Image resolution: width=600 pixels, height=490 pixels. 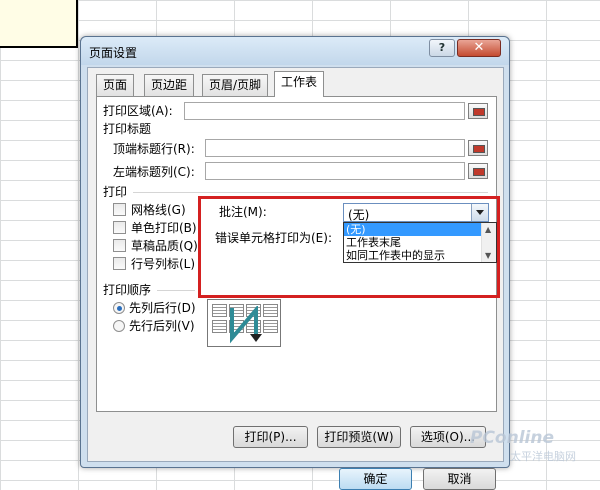 What do you see at coordinates (543, 456) in the screenshot?
I see `watermark-subtitle: 太平洋电脑网` at bounding box center [543, 456].